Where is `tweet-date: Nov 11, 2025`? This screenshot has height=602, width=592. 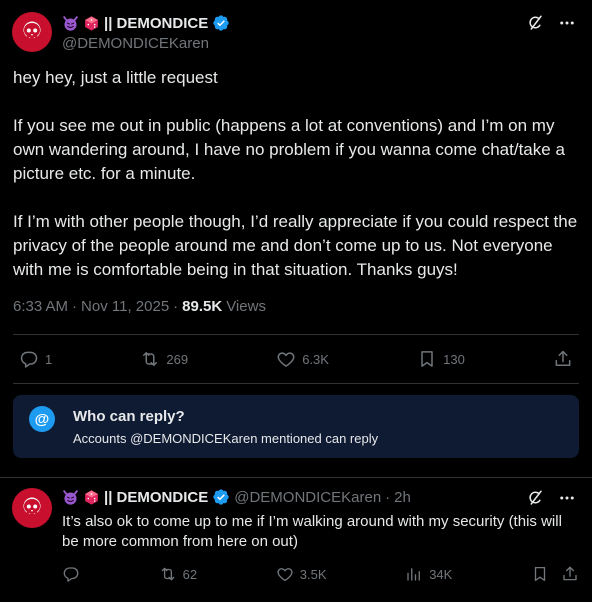
tweet-date: Nov 11, 2025 is located at coordinates (125, 306).